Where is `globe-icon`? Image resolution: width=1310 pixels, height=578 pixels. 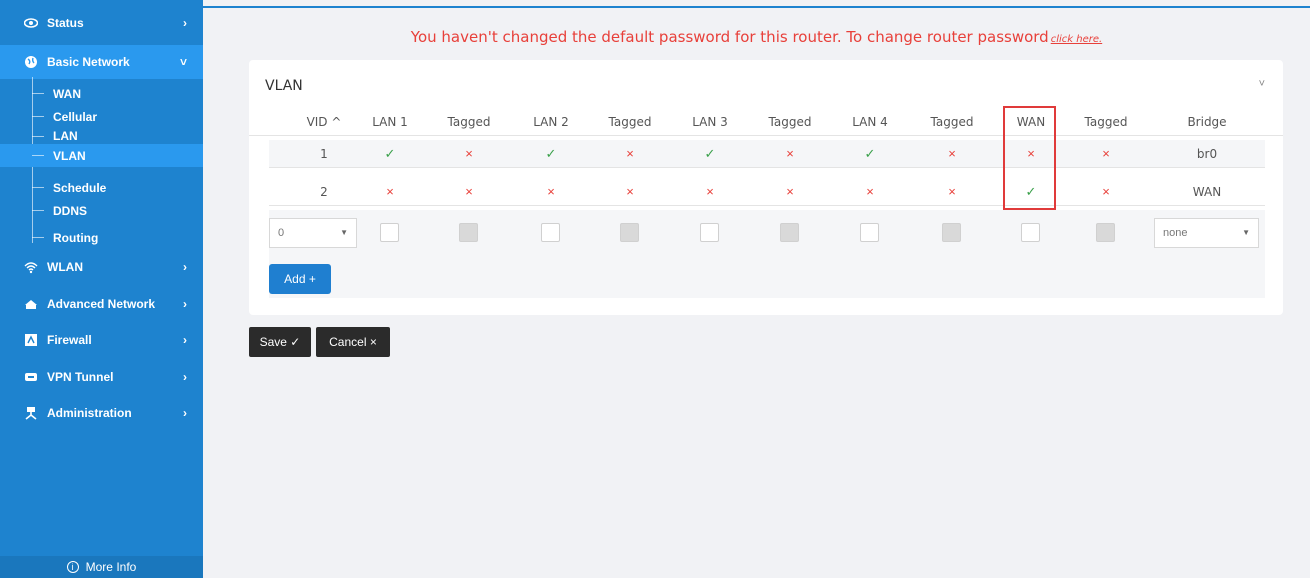 globe-icon is located at coordinates (31, 62).